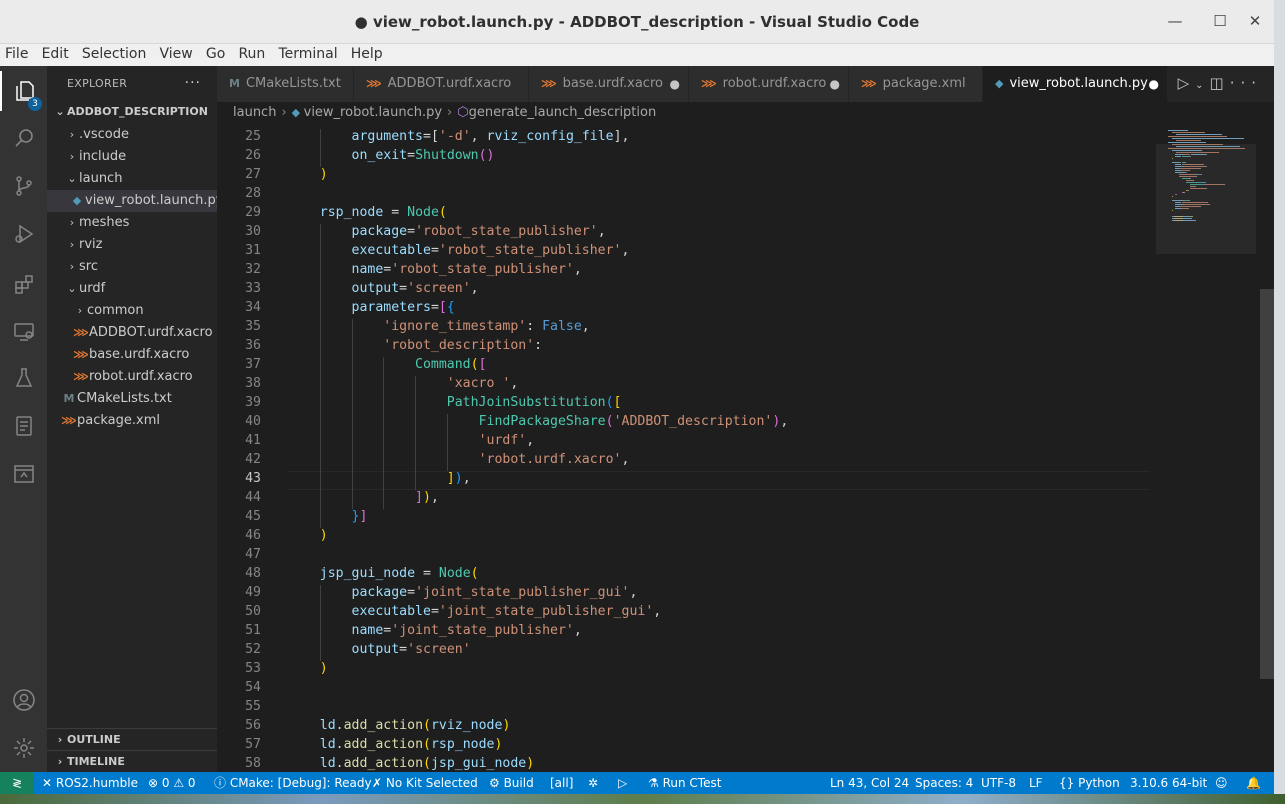 The width and height of the screenshot is (1285, 804). Describe the element at coordinates (23, 474) in the screenshot. I see `ros-activity` at that location.